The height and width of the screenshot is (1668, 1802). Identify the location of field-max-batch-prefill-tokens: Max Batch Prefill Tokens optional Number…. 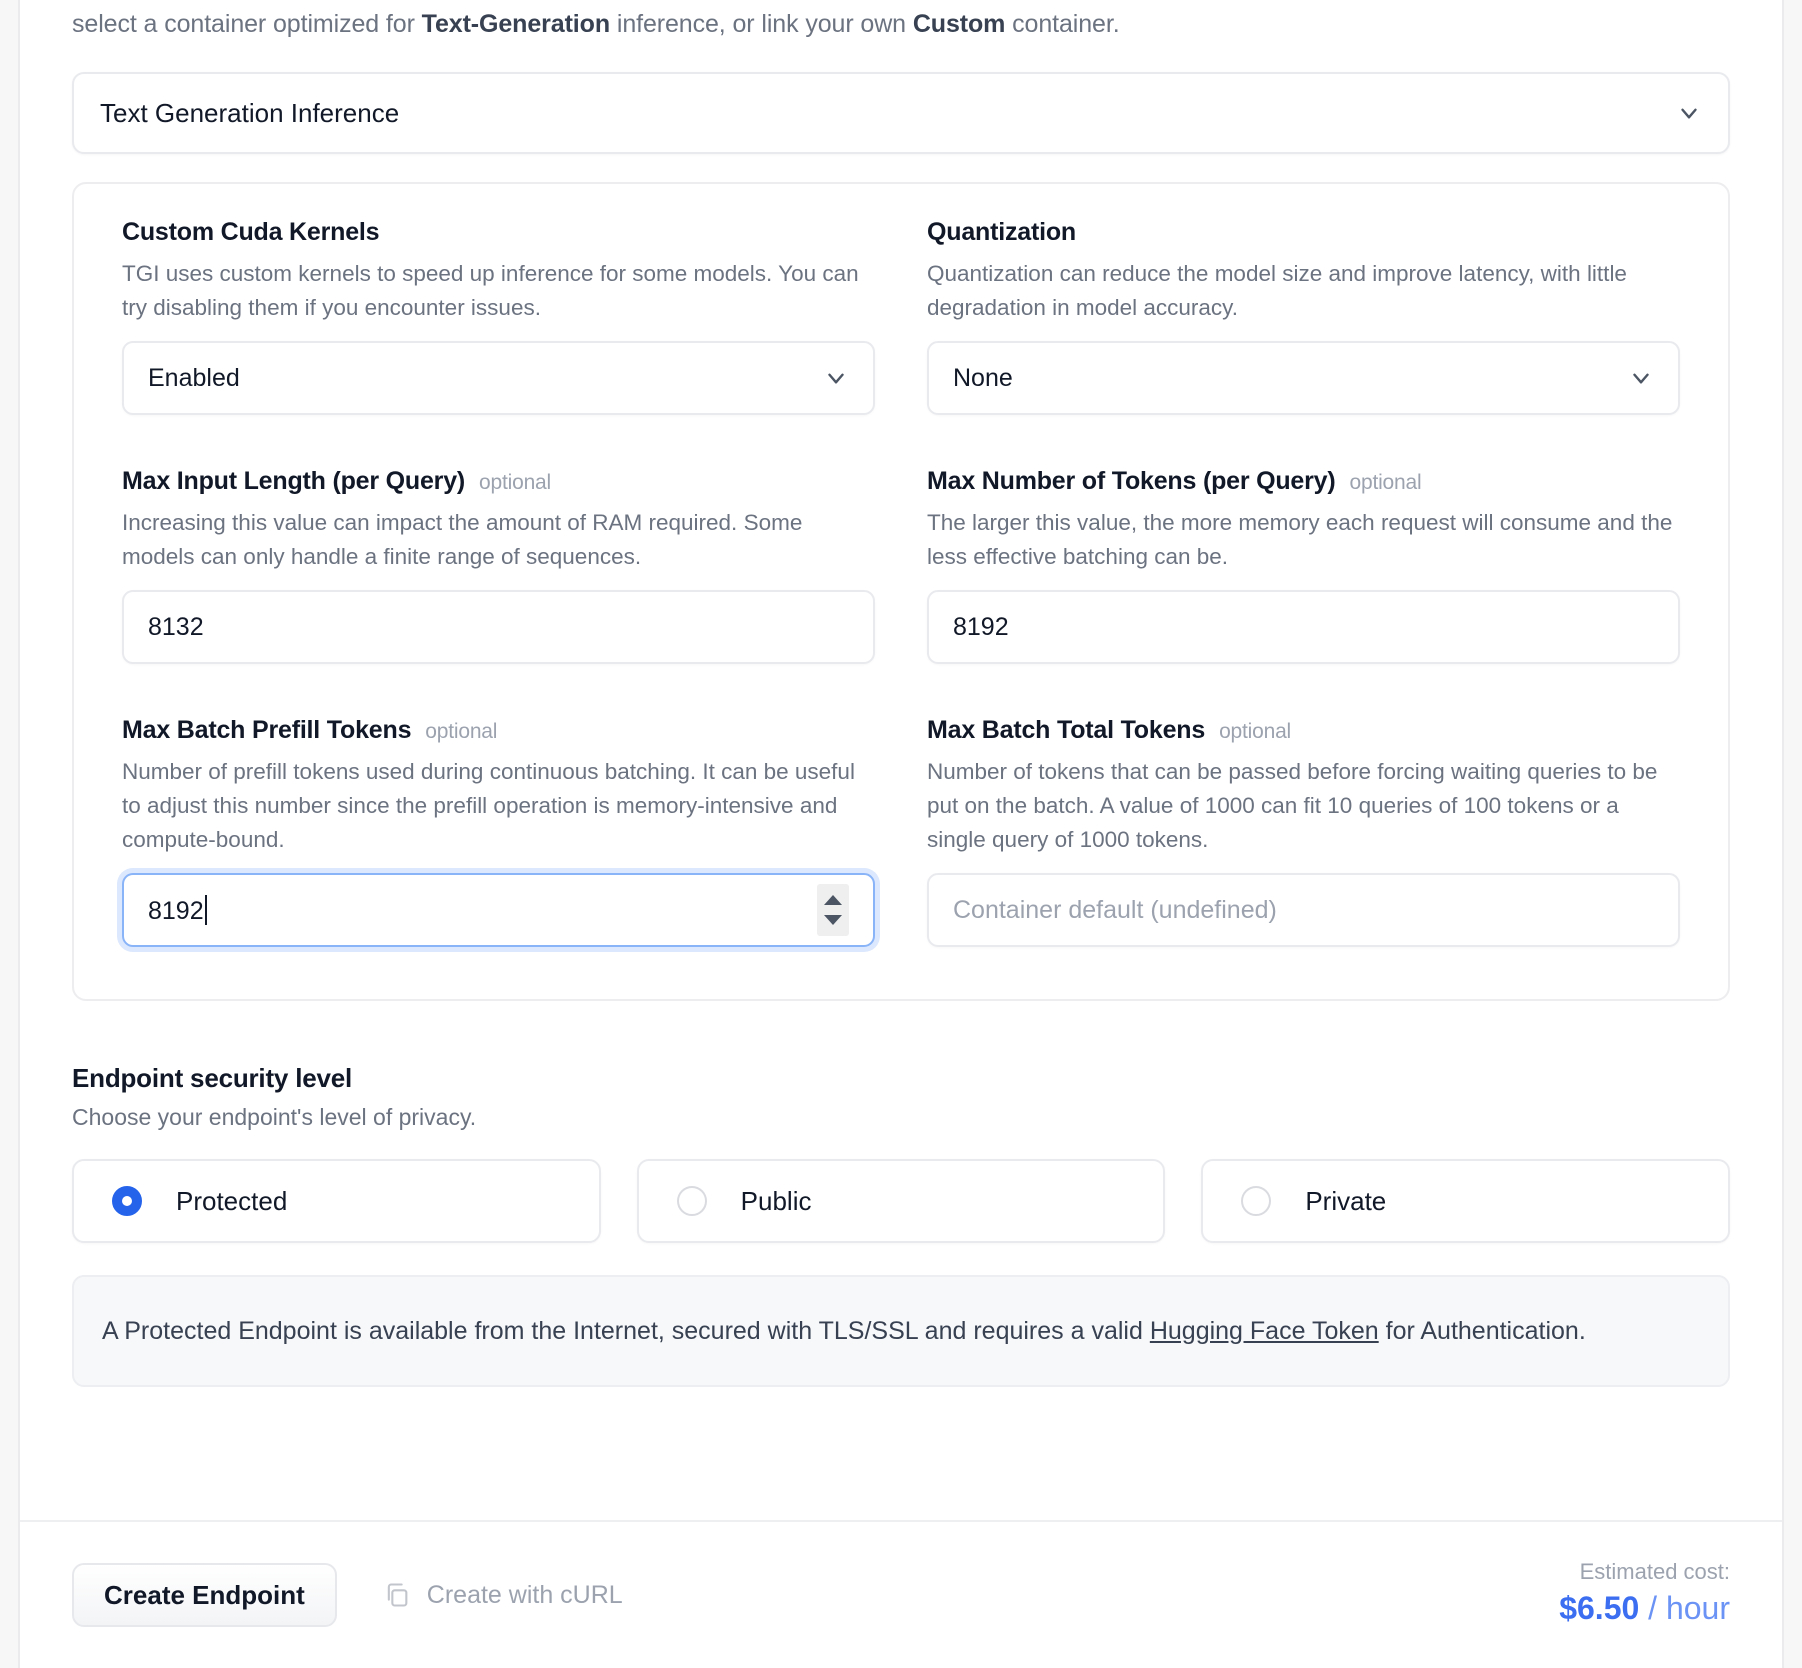
(498, 831).